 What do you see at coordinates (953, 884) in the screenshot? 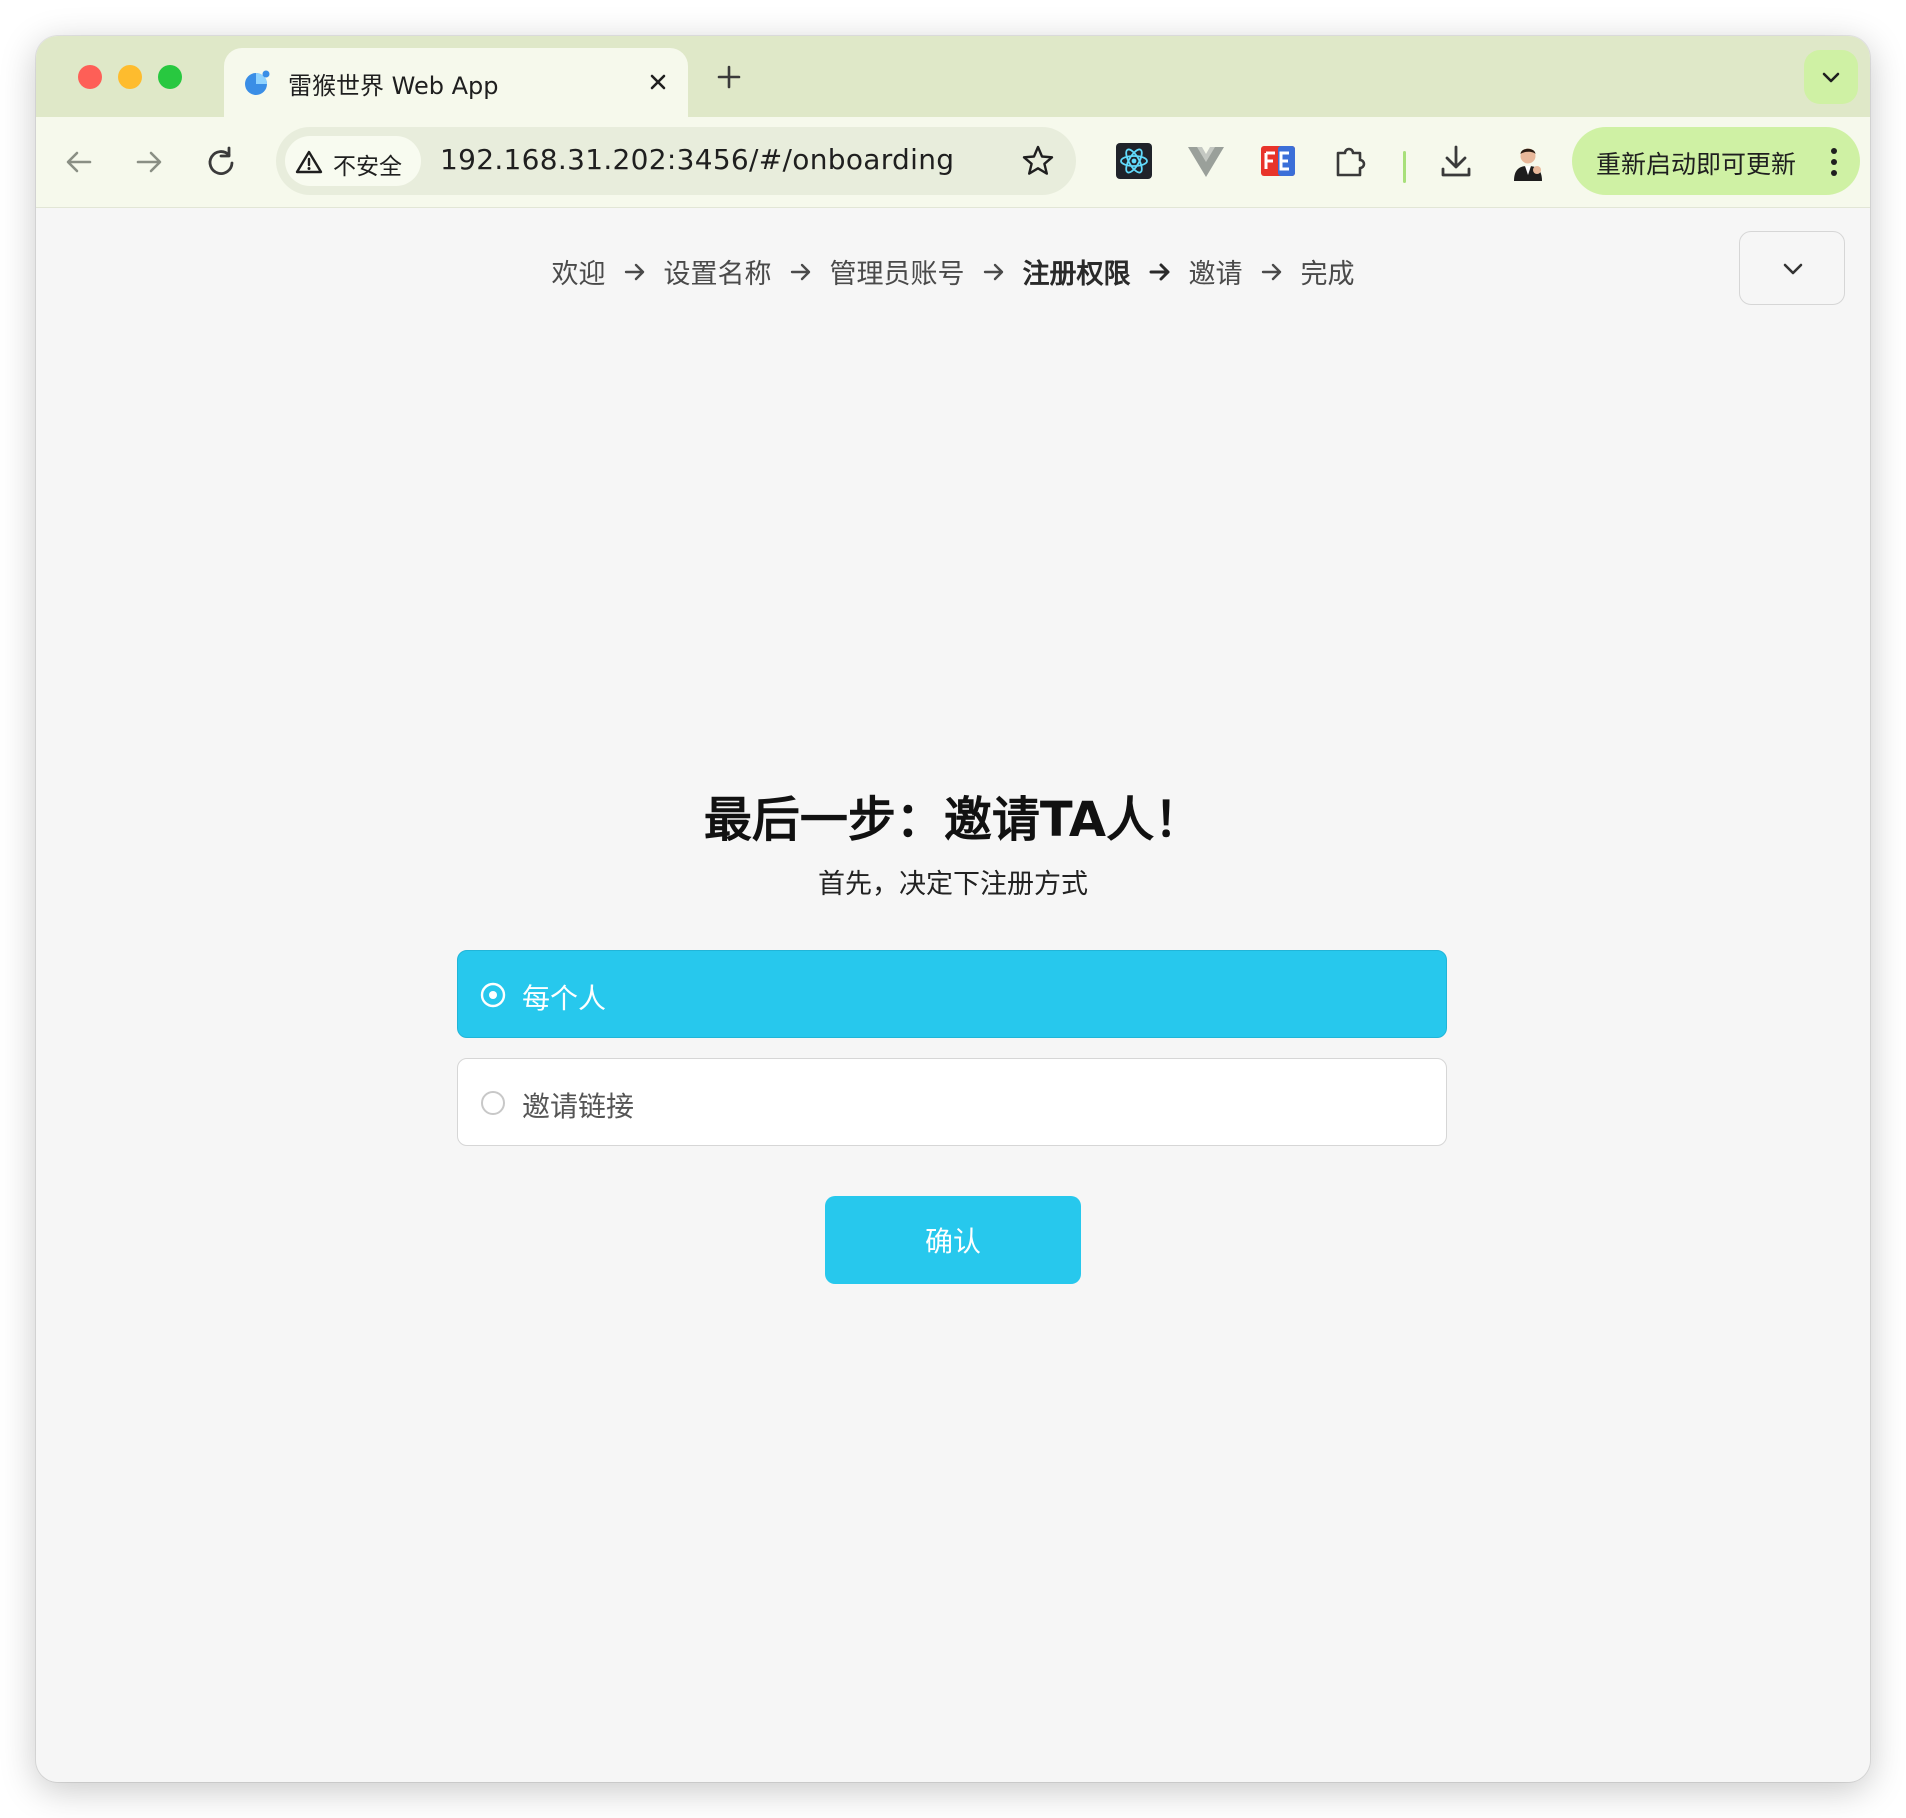
I see `page-subtitle: 首先，决定下注册方式` at bounding box center [953, 884].